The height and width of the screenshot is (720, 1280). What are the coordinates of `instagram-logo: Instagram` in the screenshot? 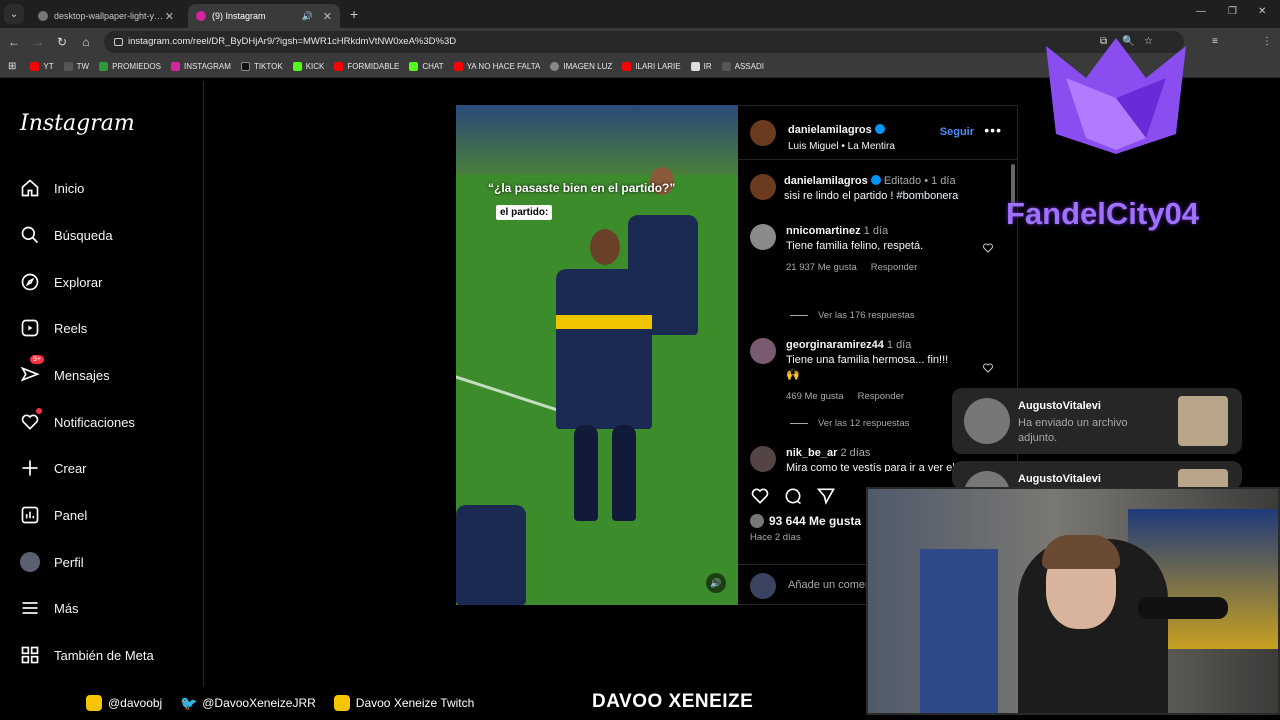 It's located at (77, 123).